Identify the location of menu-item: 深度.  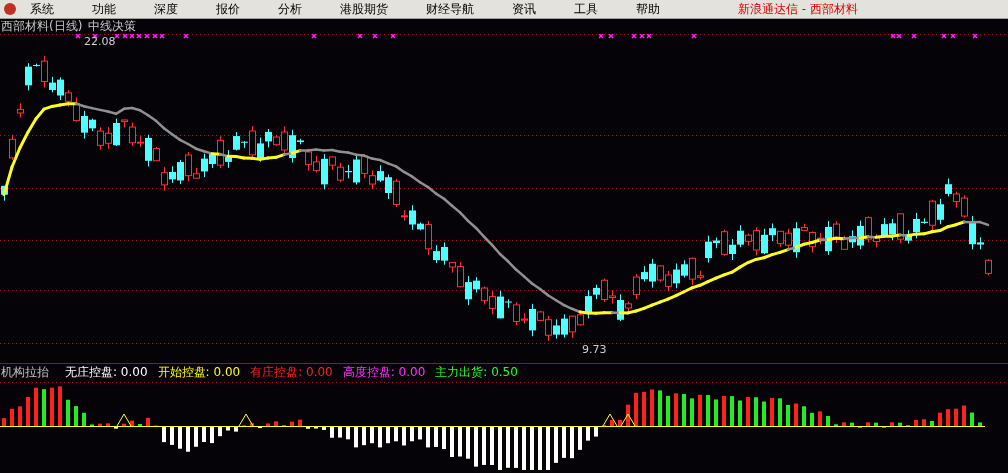
(166, 9).